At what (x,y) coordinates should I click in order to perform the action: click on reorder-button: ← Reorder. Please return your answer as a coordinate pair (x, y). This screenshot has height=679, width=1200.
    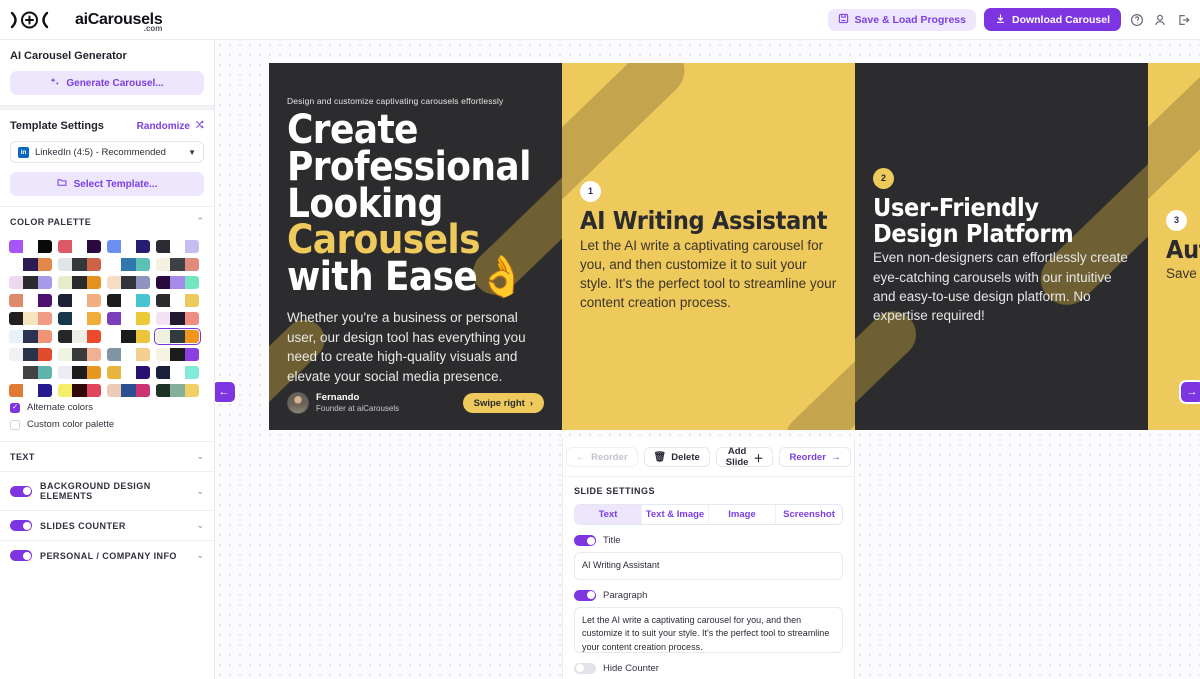
    Looking at the image, I should click on (602, 457).